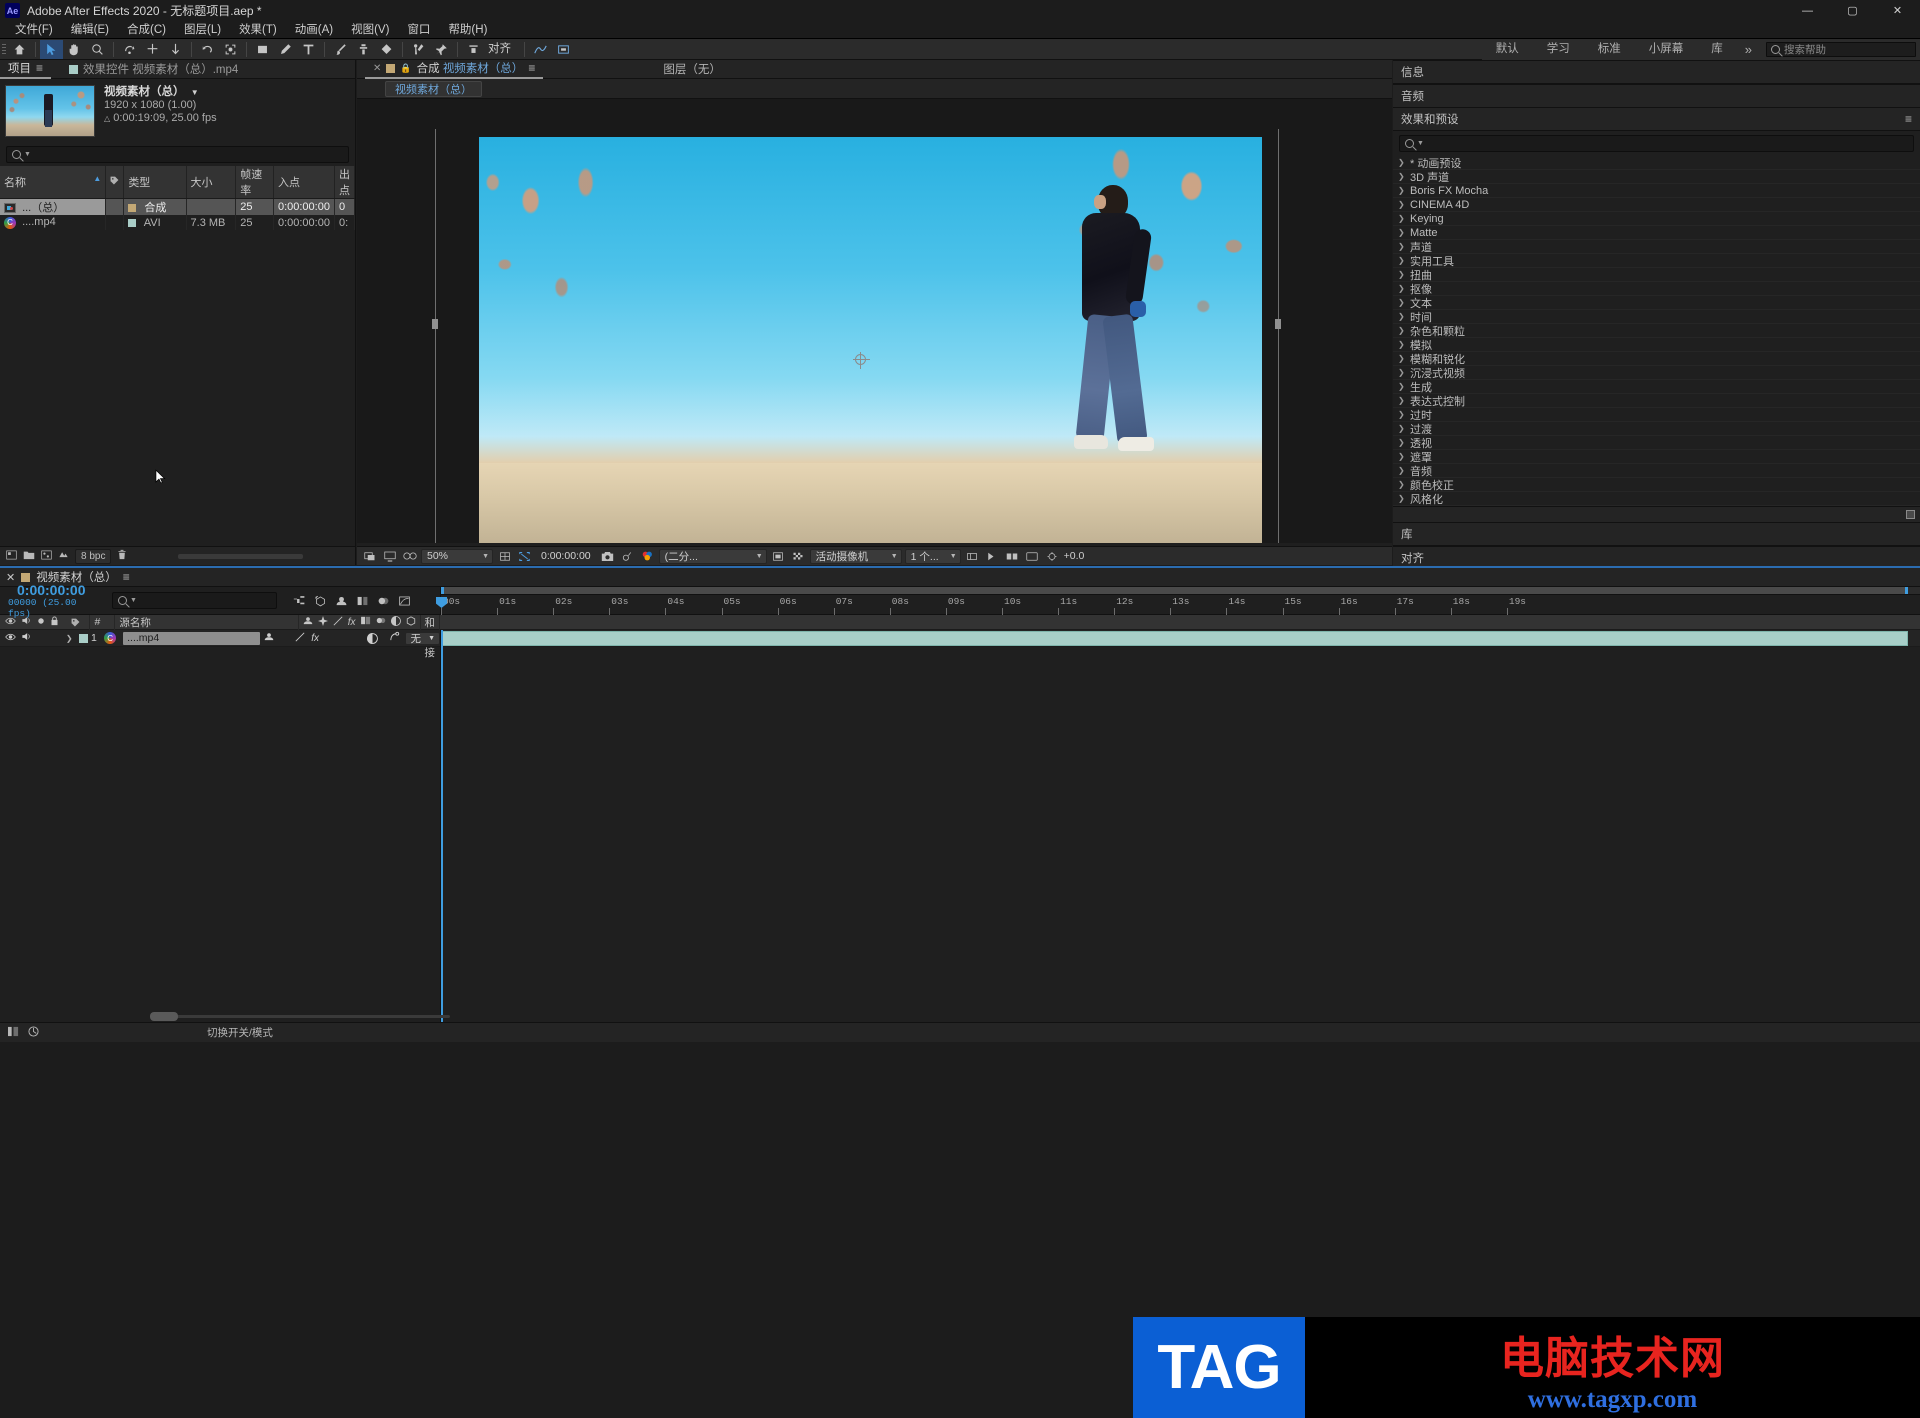  What do you see at coordinates (1656, 205) in the screenshot?
I see `effect-category-row: ❯ CINEMA 4D` at bounding box center [1656, 205].